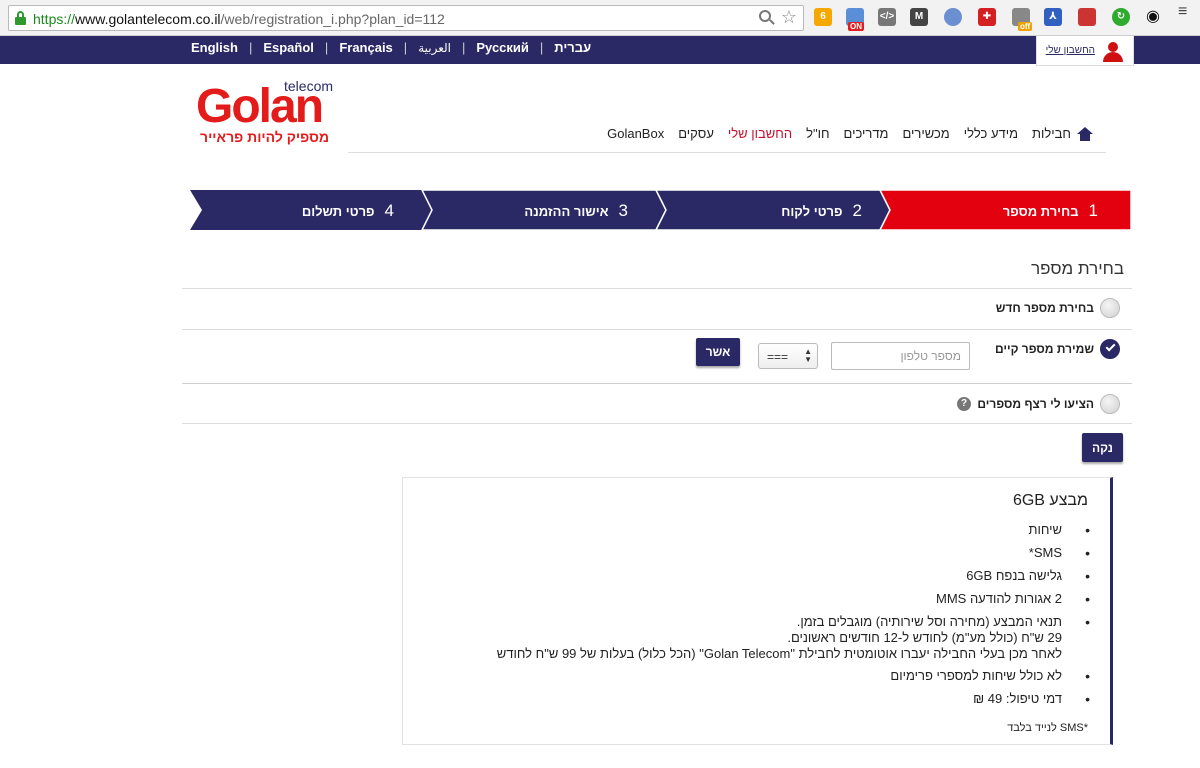 The width and height of the screenshot is (1200, 768). Describe the element at coordinates (778, 357) in the screenshot. I see `prefix-value: ===` at that location.